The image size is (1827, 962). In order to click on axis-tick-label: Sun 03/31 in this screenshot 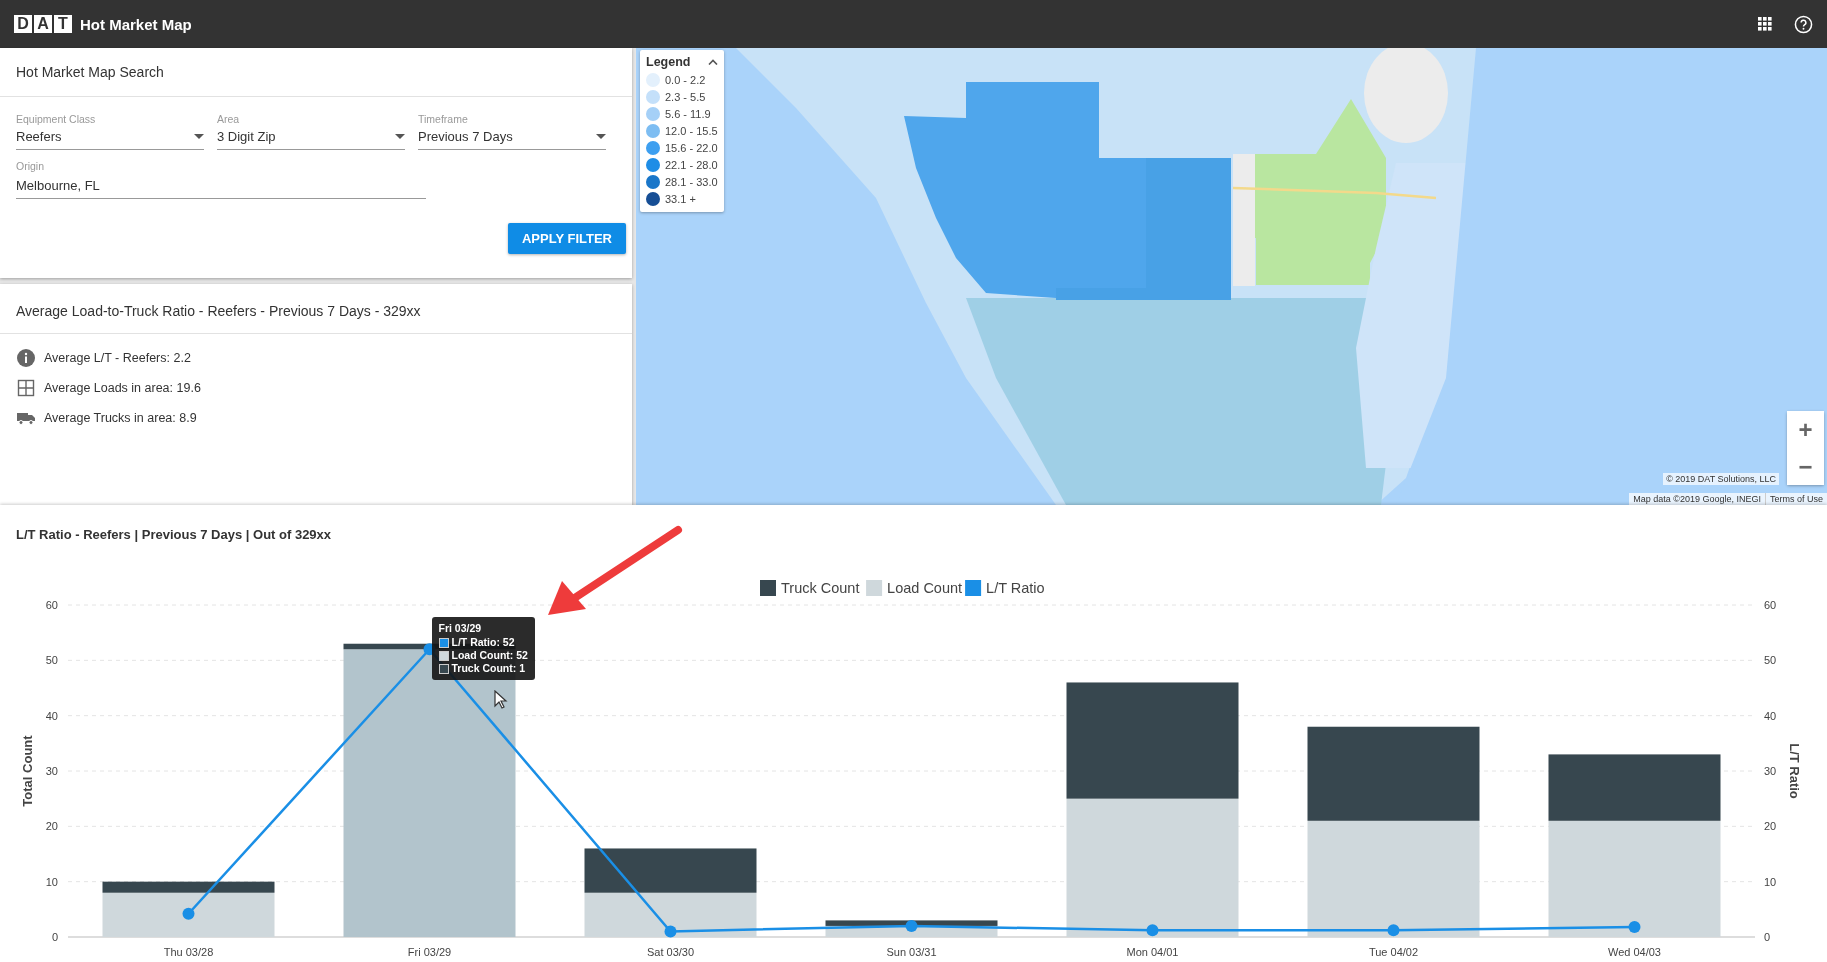, I will do `click(911, 952)`.